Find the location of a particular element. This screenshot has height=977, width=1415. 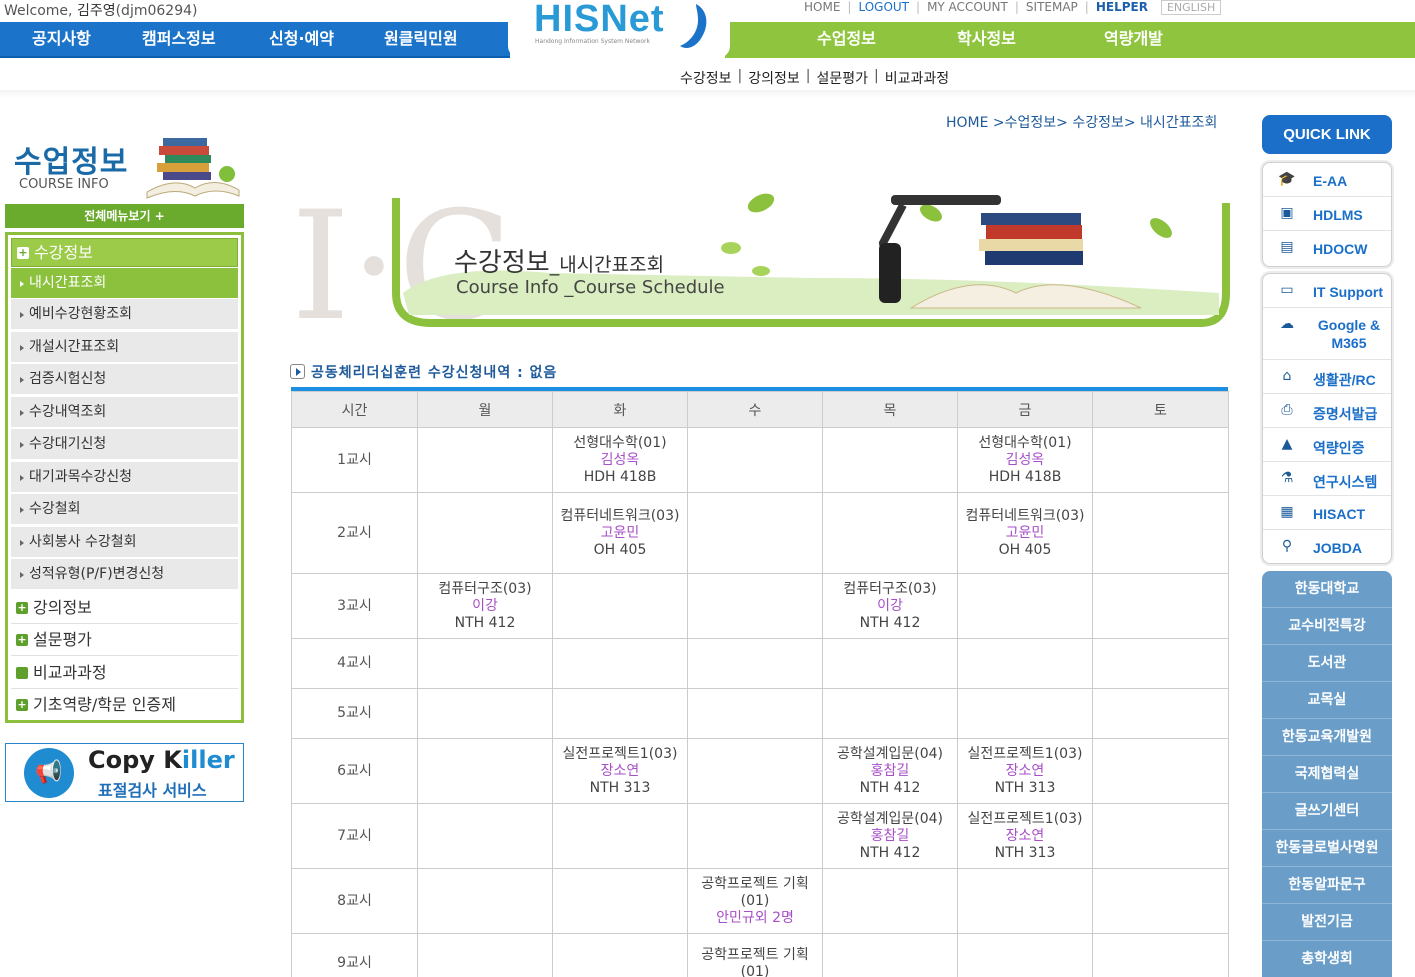

quick-link-hdlms: ▣ HDLMS is located at coordinates (1327, 214).